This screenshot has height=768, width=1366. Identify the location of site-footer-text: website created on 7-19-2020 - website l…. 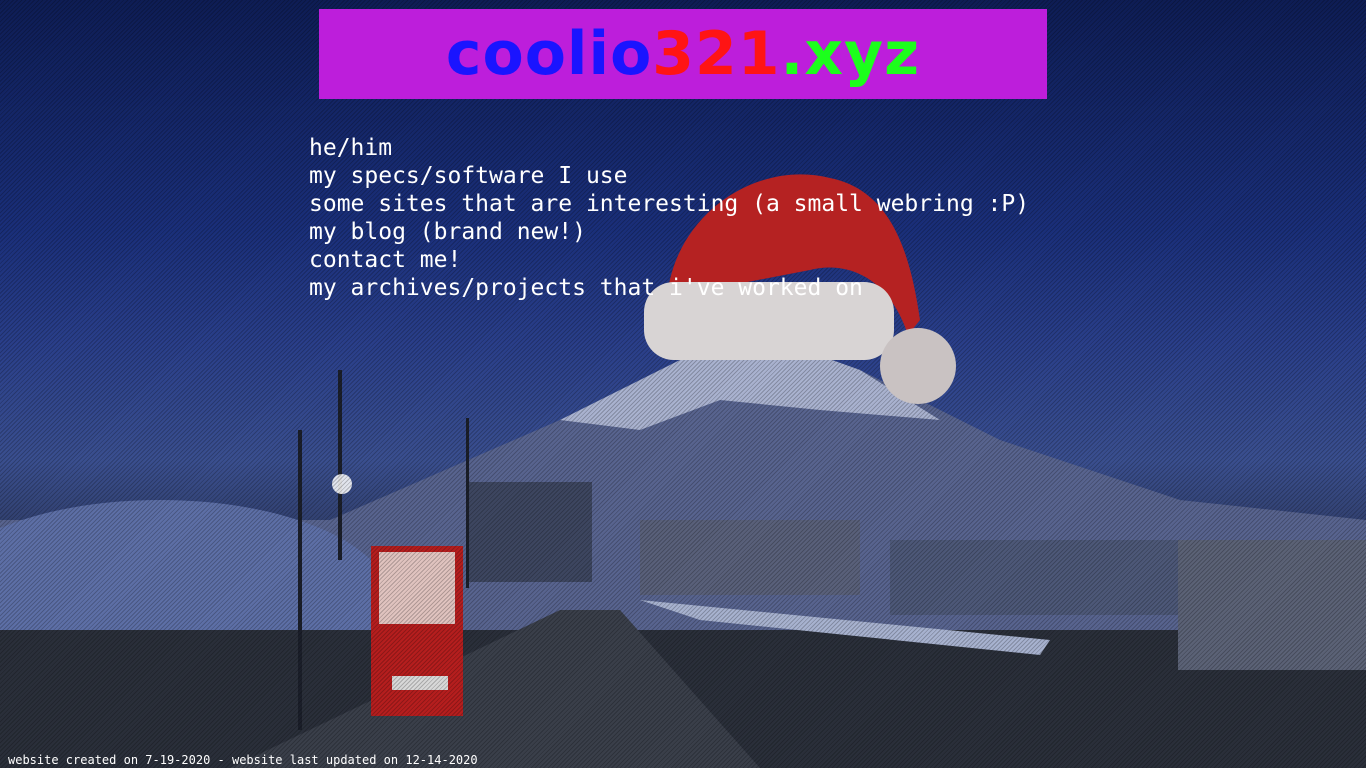
(243, 760).